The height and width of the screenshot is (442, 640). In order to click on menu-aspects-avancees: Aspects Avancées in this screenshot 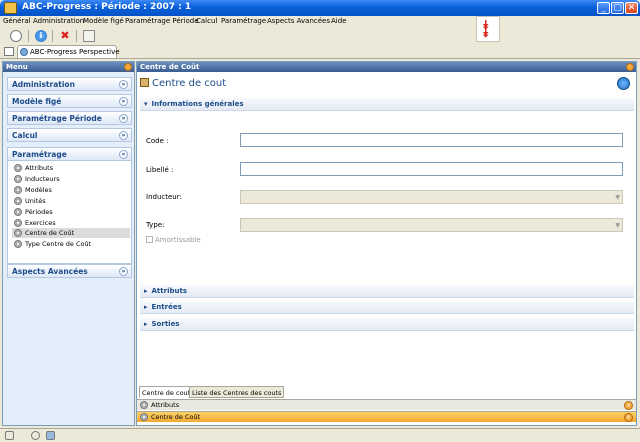, I will do `click(298, 21)`.